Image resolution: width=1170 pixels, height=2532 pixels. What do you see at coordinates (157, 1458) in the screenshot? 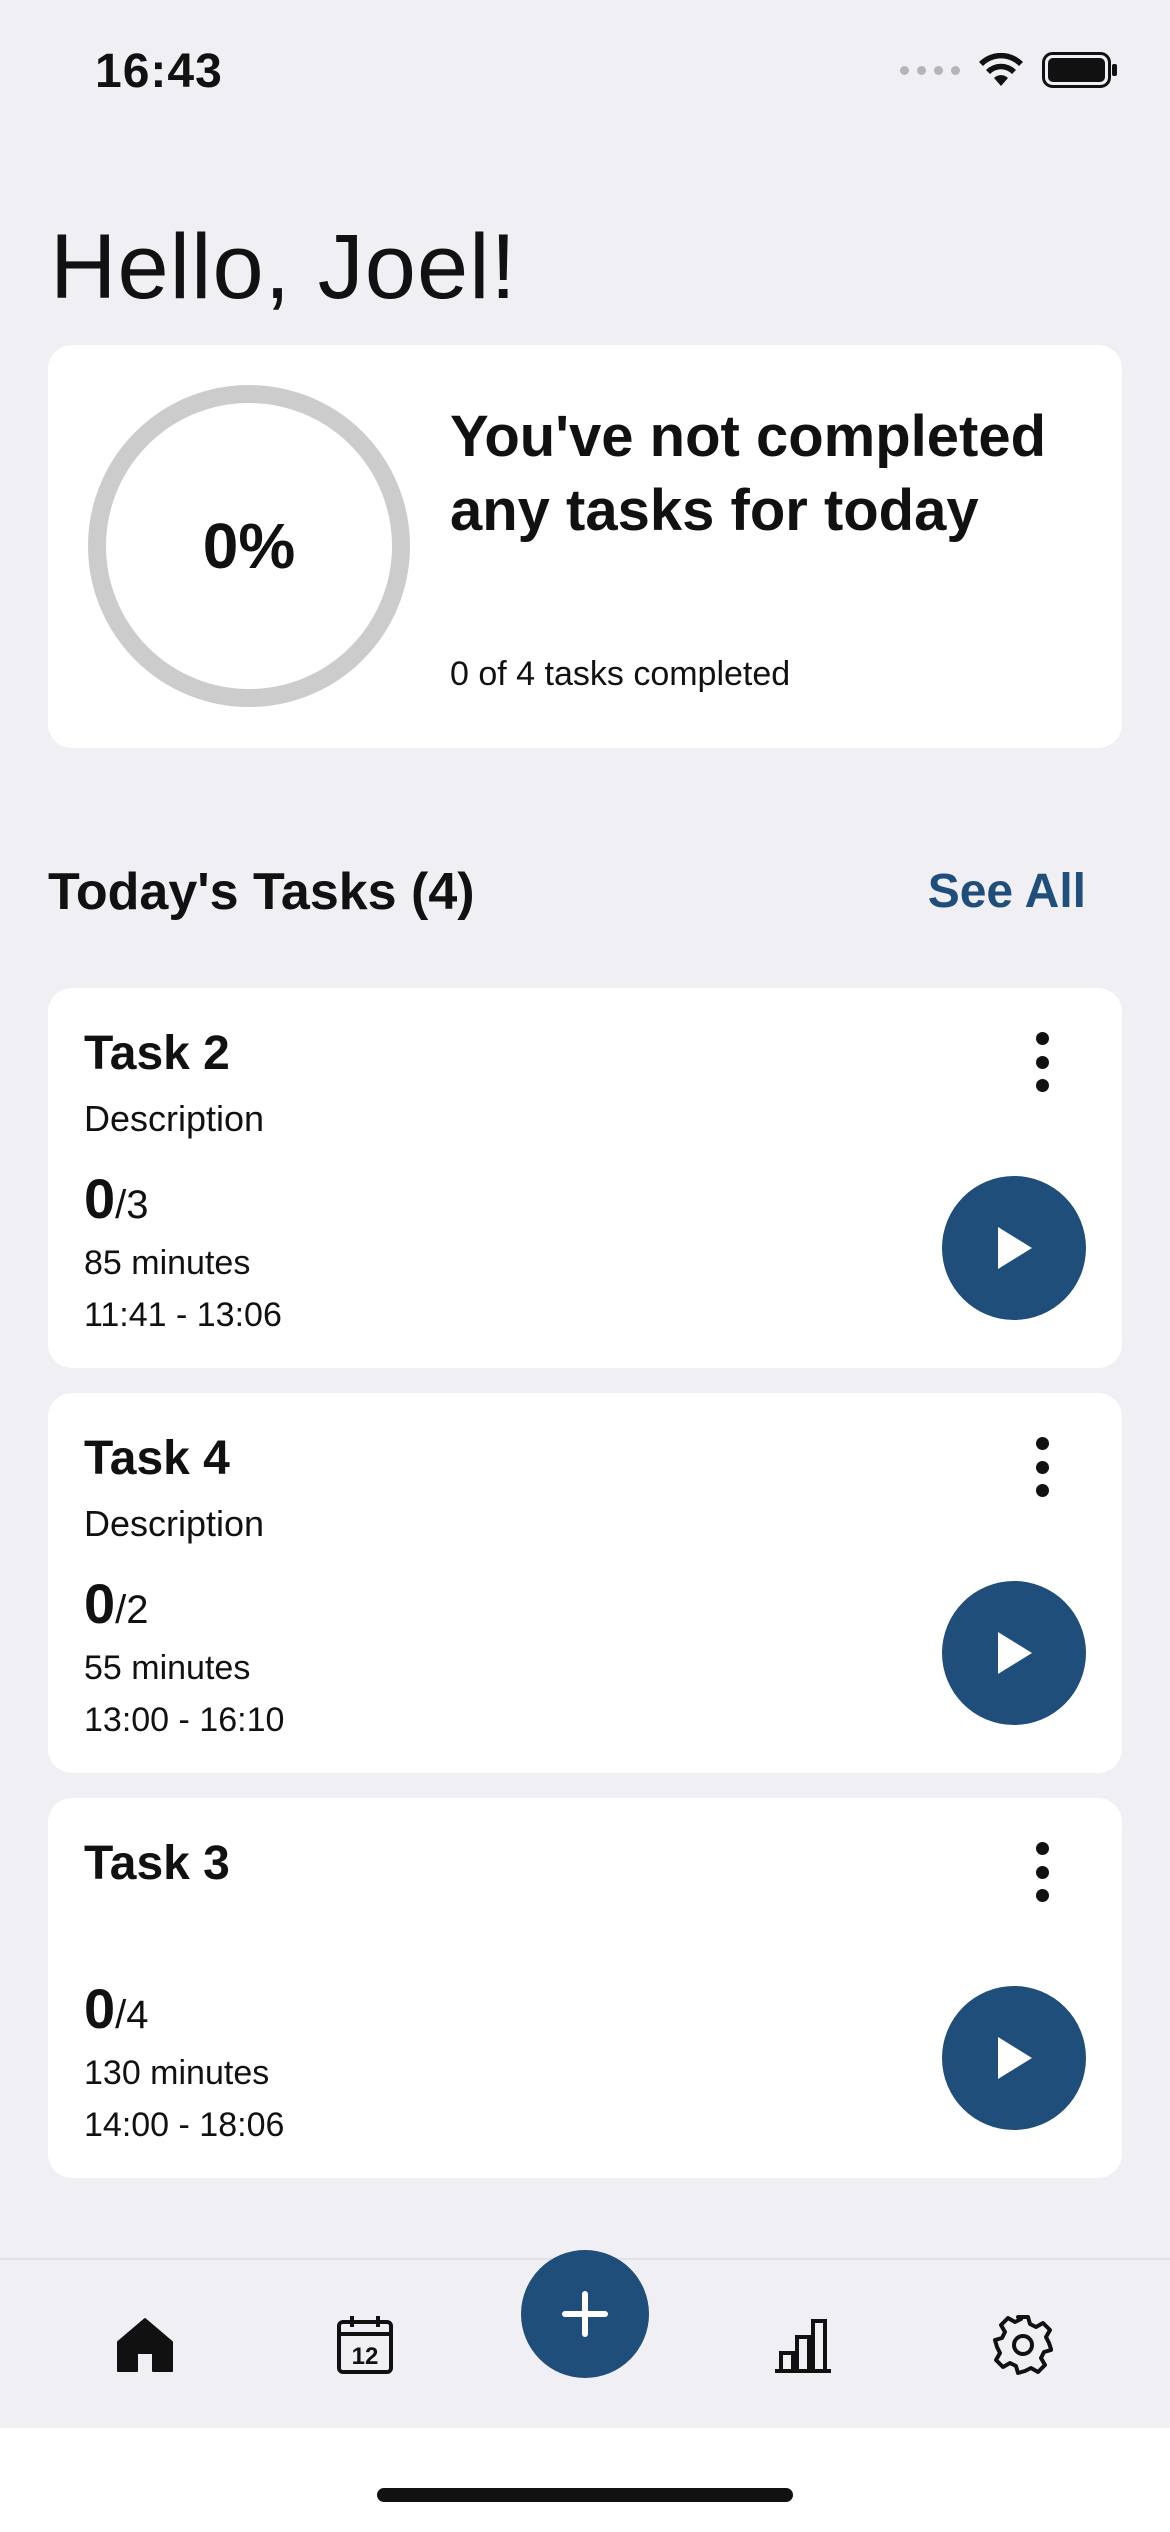
I see `task-title: Task 4` at bounding box center [157, 1458].